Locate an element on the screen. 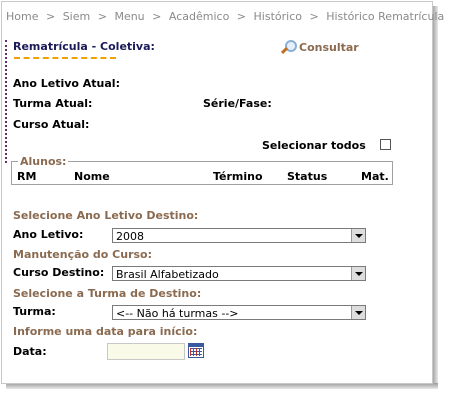 This screenshot has width=454, height=397. curso-destino-select: Brasil Alfabetizado is located at coordinates (239, 273).